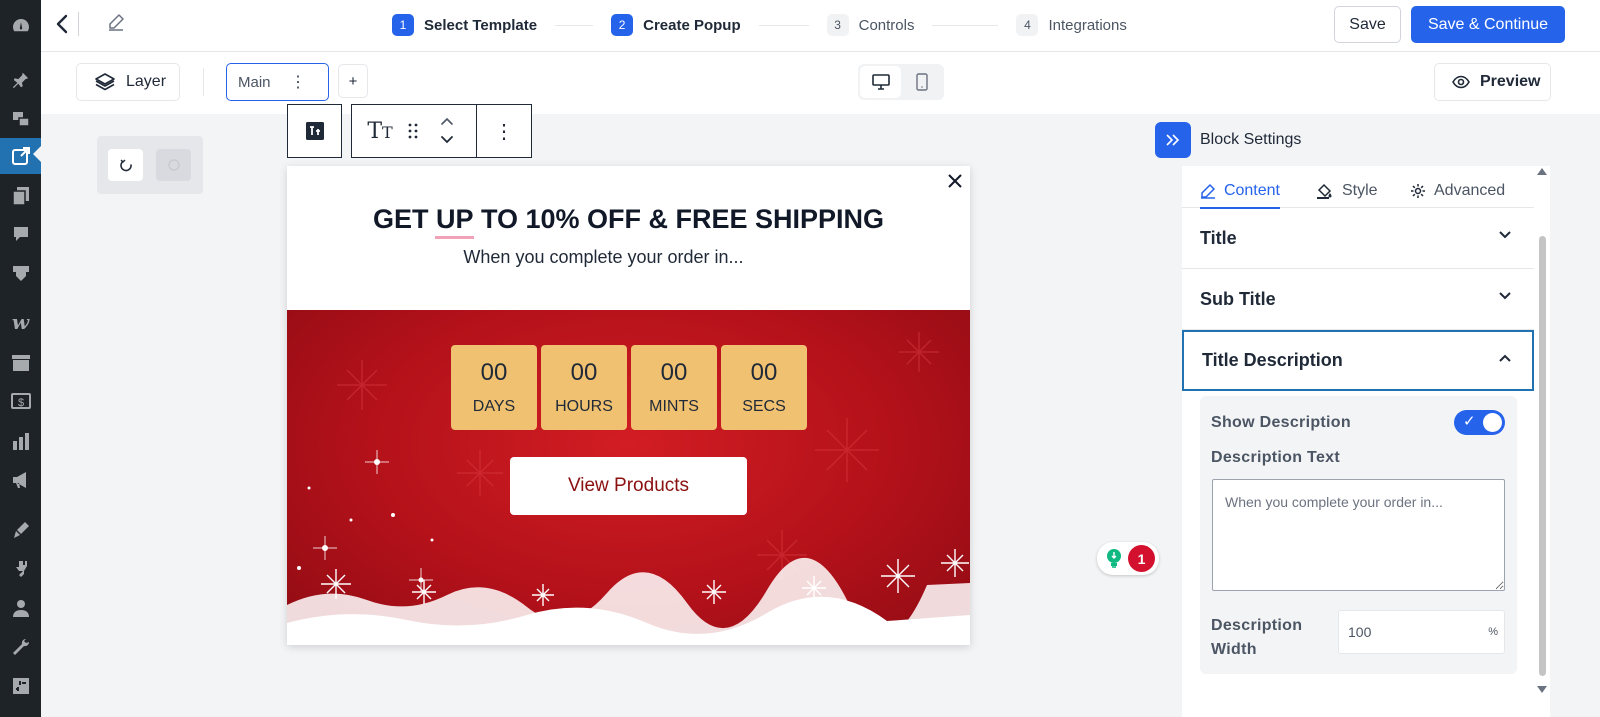 The image size is (1600, 717). Describe the element at coordinates (150, 165) in the screenshot. I see `history-controls` at that location.